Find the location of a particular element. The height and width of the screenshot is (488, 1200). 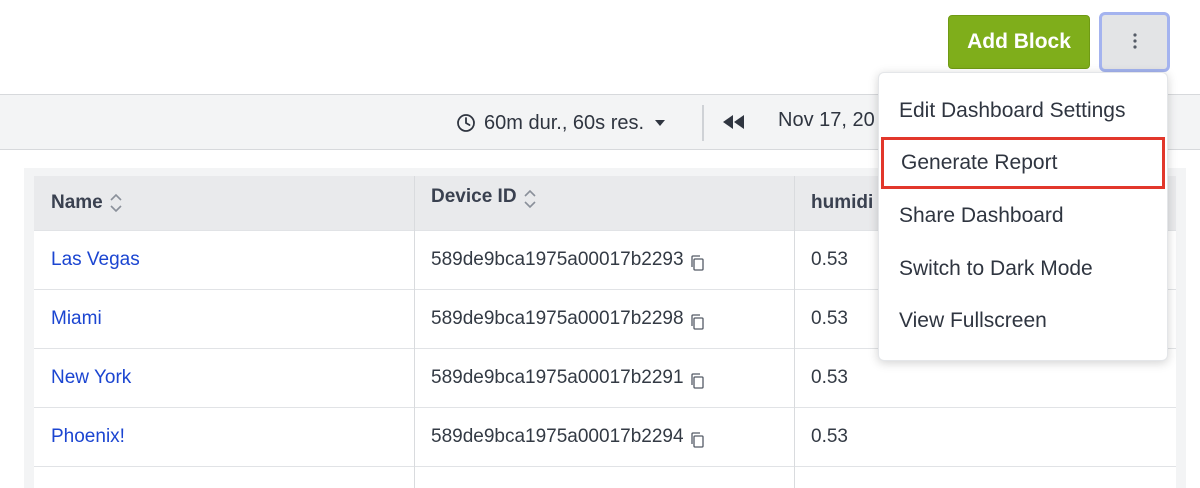

menu-item-view-fullscreen: View Fullscreen is located at coordinates (1023, 321).